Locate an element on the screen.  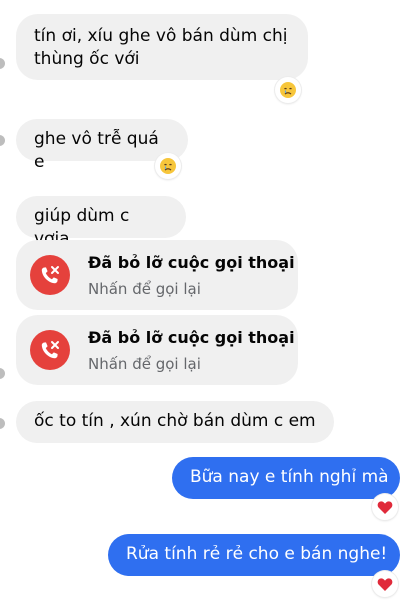
message-text: ghe vô trễ quá e is located at coordinates (96, 150).